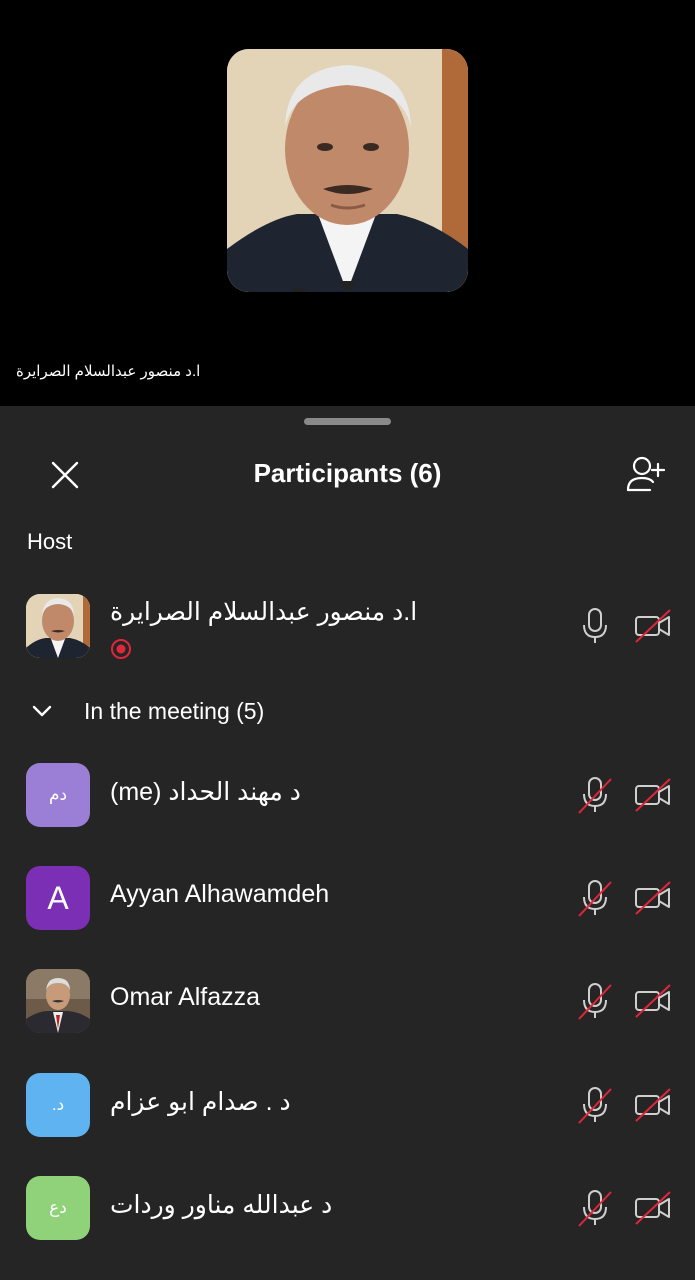  Describe the element at coordinates (121, 649) in the screenshot. I see `recording-icon` at that location.